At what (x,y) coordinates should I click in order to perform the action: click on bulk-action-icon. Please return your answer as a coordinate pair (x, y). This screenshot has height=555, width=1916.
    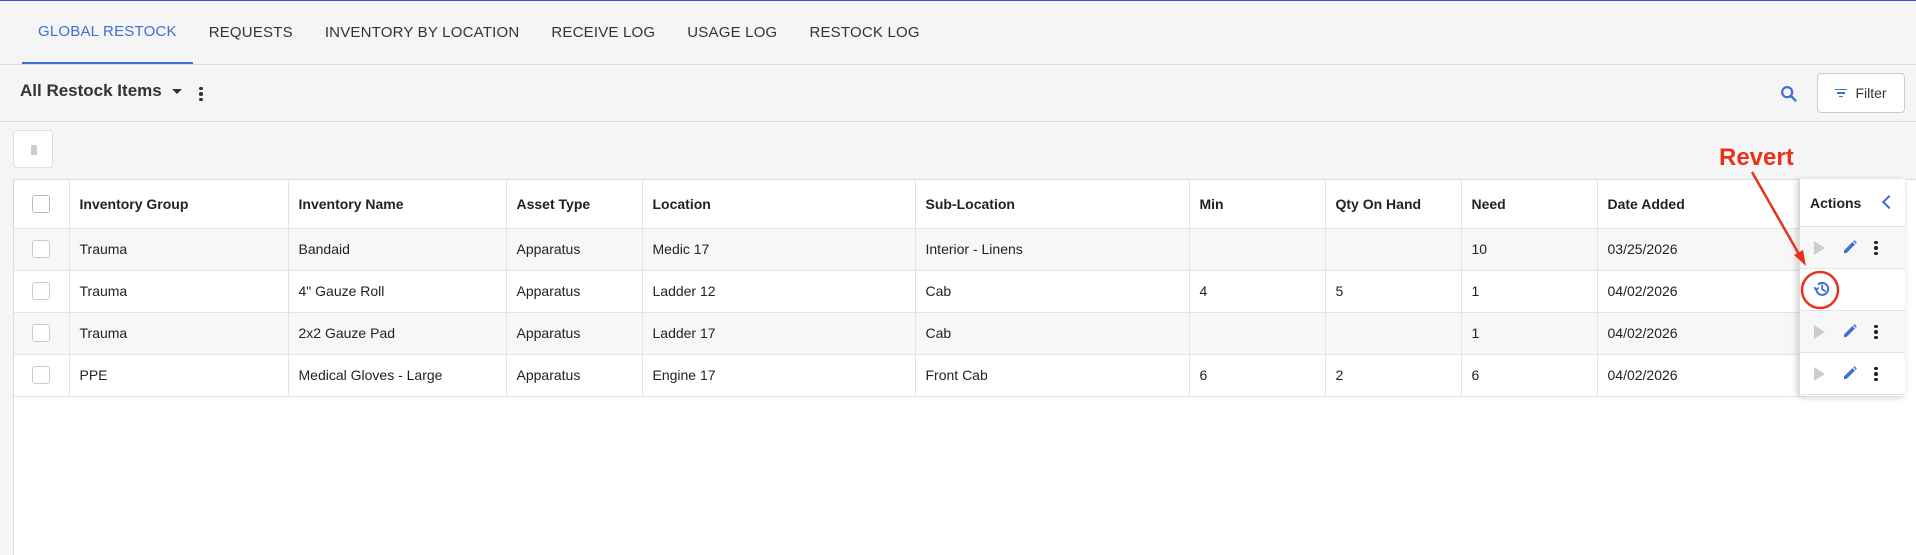
    Looking at the image, I should click on (34, 150).